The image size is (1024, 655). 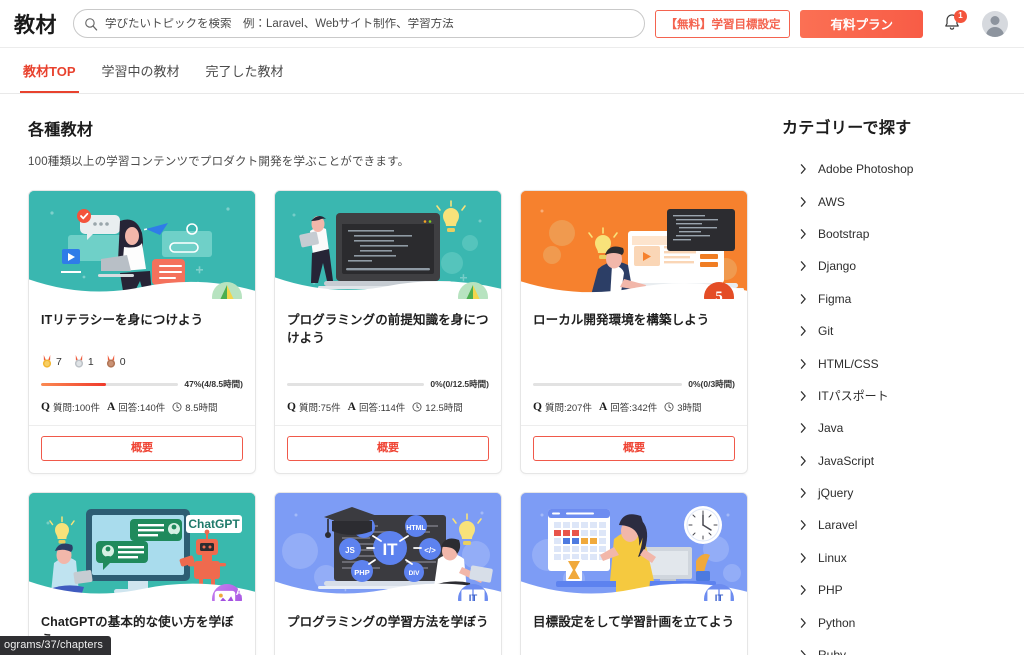 I want to click on page-title: 各種教材, so click(x=61, y=130).